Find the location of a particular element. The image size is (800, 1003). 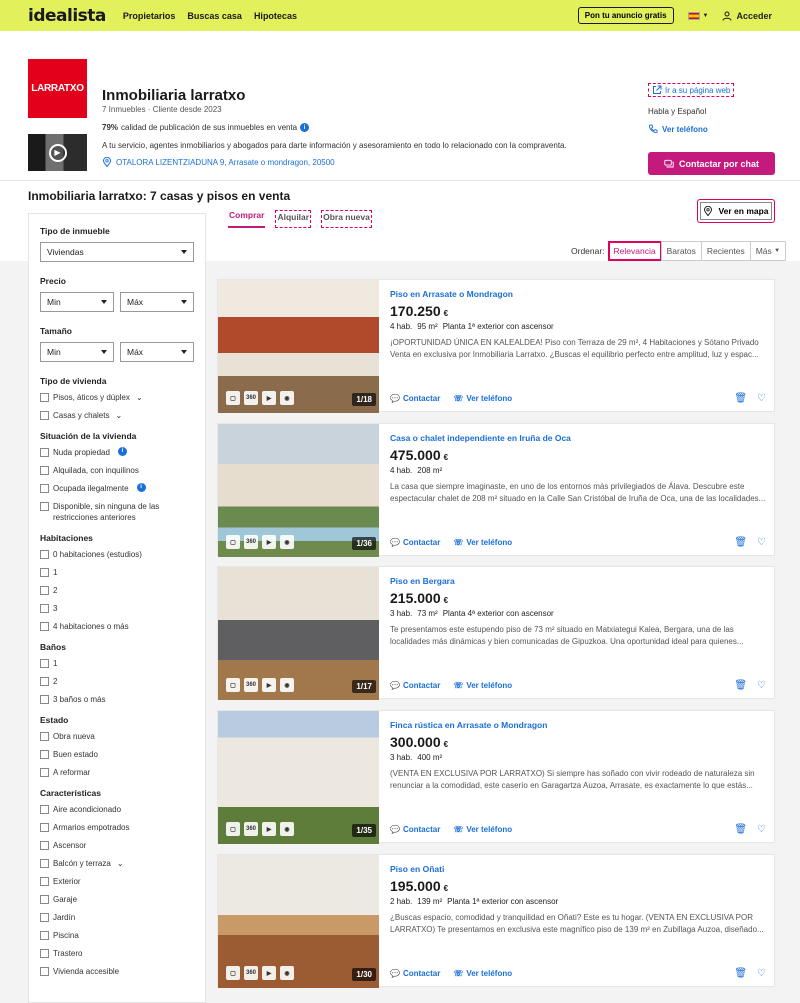

size-min-select: Min is located at coordinates (77, 352).